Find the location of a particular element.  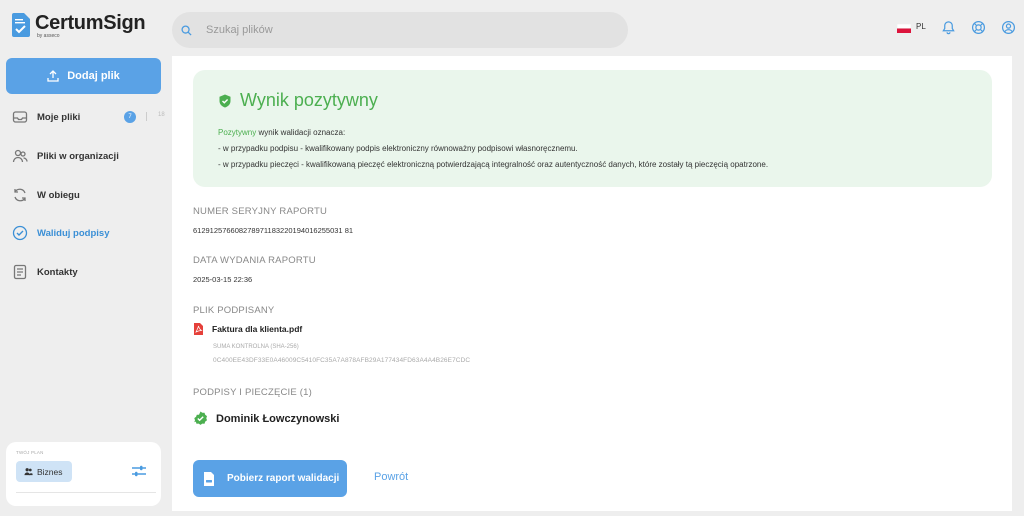

group-icon is located at coordinates (28, 472).